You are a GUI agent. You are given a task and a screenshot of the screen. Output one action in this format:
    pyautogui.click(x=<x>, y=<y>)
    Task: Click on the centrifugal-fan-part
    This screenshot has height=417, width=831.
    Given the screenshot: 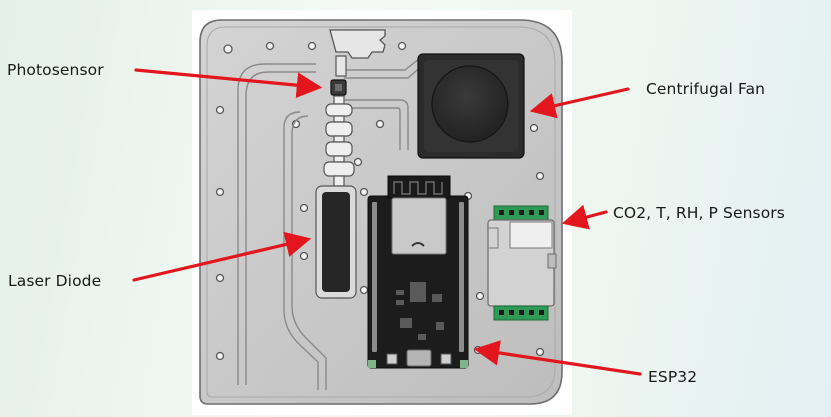 What is the action you would take?
    pyautogui.click(x=471, y=106)
    